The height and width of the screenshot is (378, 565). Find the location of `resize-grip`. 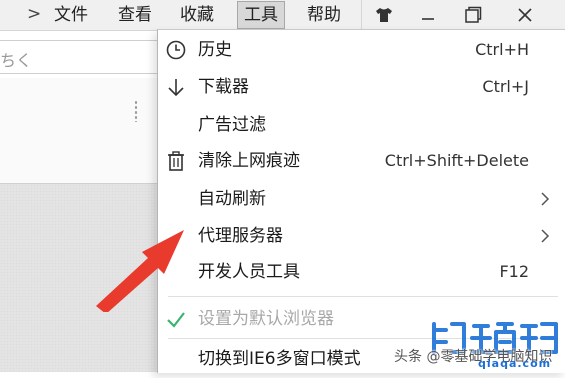

resize-grip is located at coordinates (136, 111).